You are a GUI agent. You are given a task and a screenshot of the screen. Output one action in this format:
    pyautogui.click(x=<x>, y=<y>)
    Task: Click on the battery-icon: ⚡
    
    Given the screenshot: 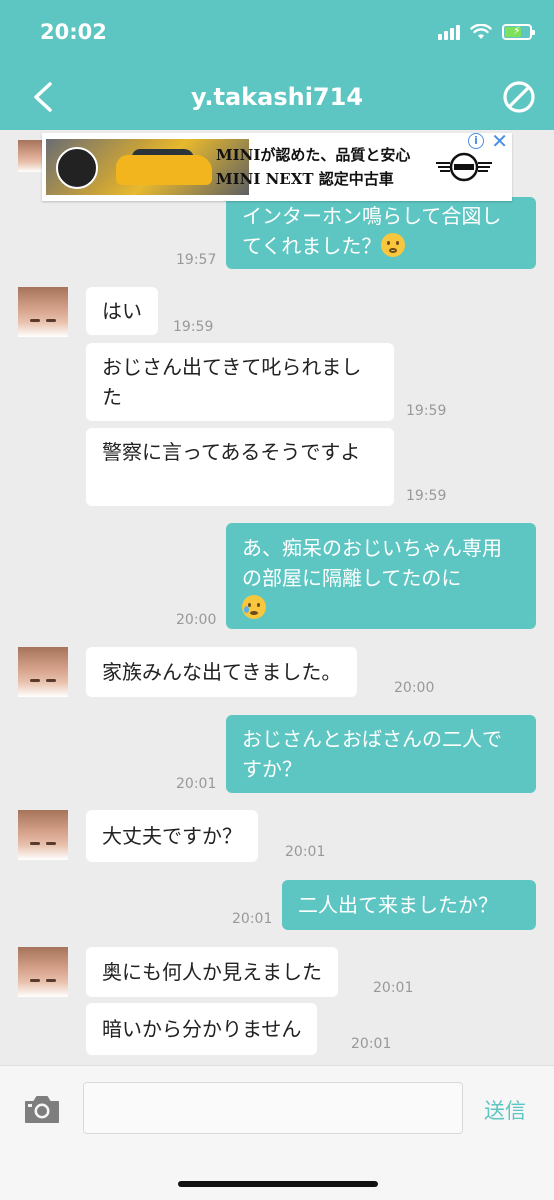 What is the action you would take?
    pyautogui.click(x=518, y=32)
    